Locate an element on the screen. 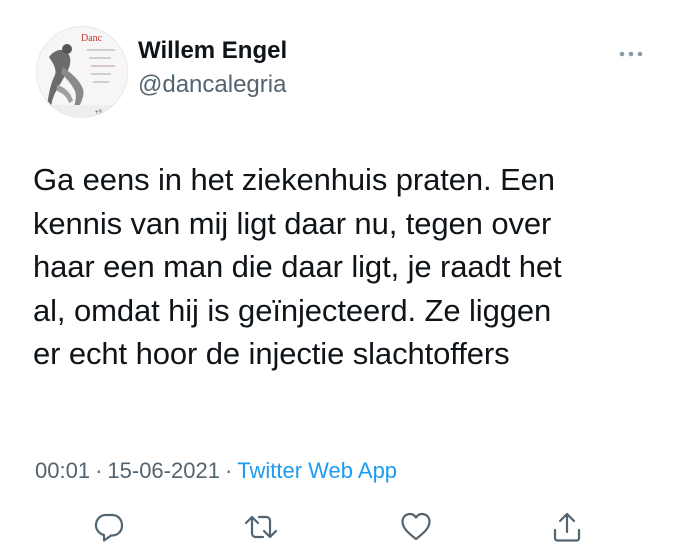 The image size is (680, 559). tweet-line: er echt hoor de injectie slachtoffers is located at coordinates (271, 353).